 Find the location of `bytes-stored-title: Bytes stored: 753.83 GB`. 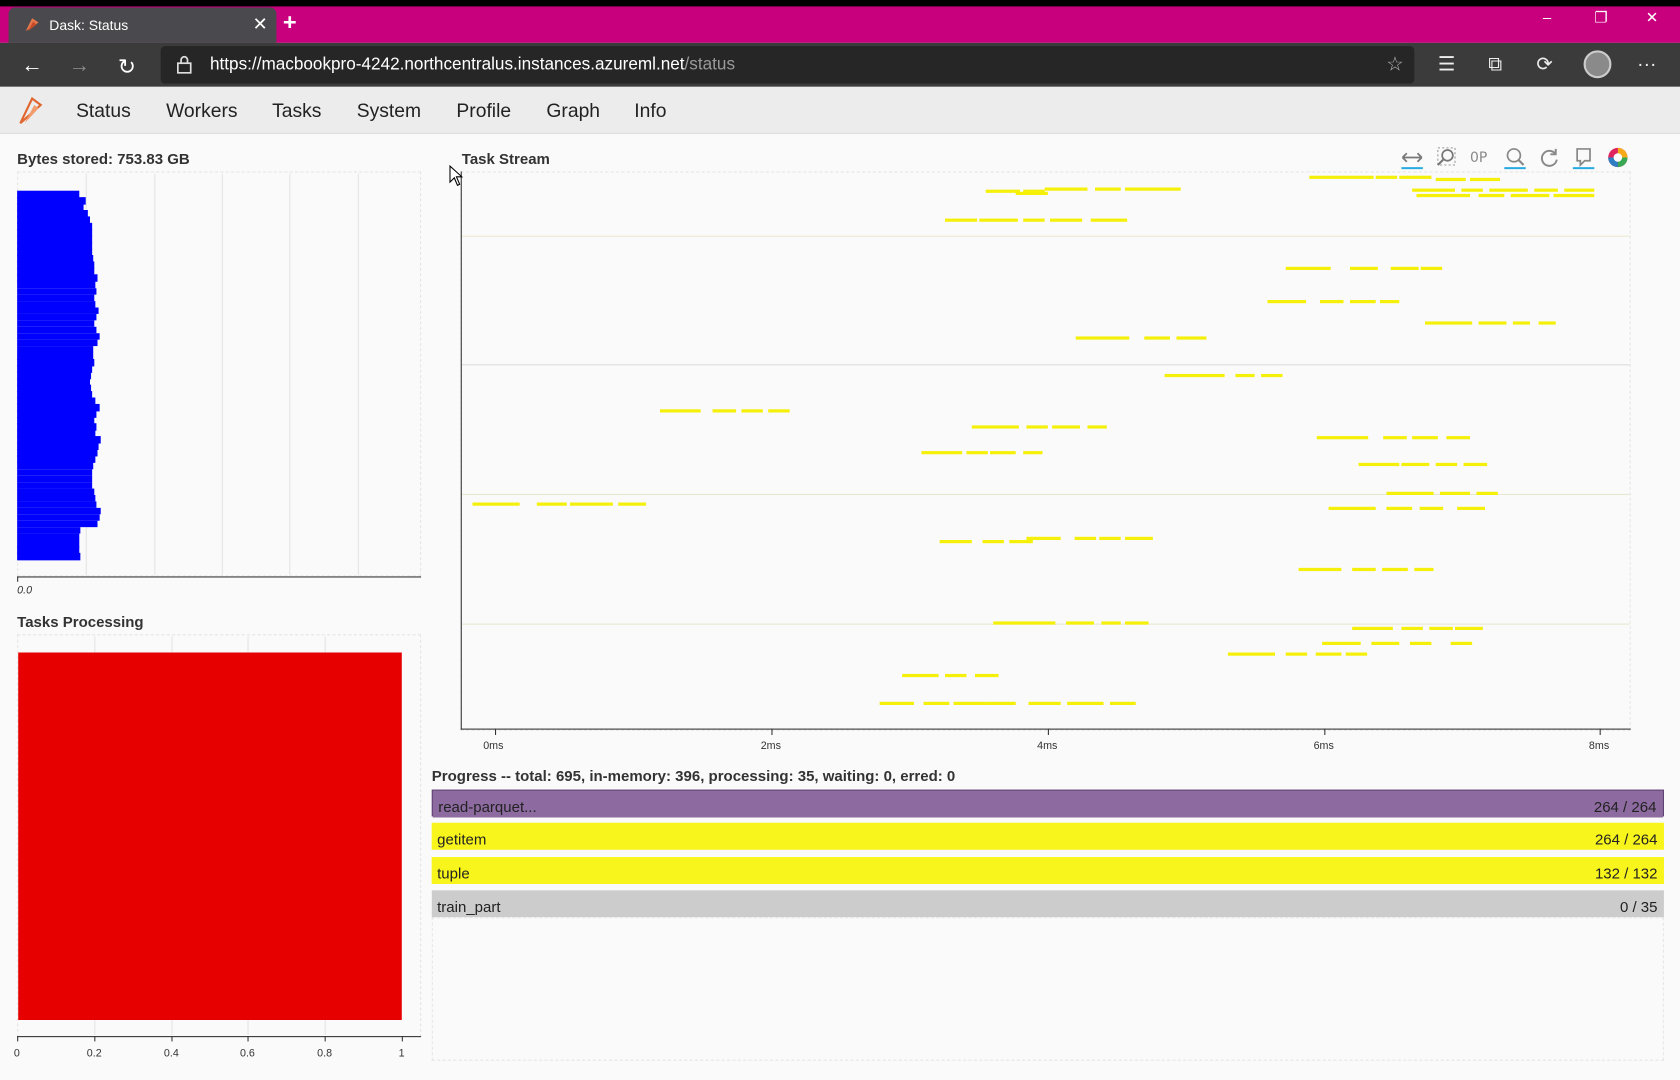

bytes-stored-title: Bytes stored: 753.83 GB is located at coordinates (103, 159).